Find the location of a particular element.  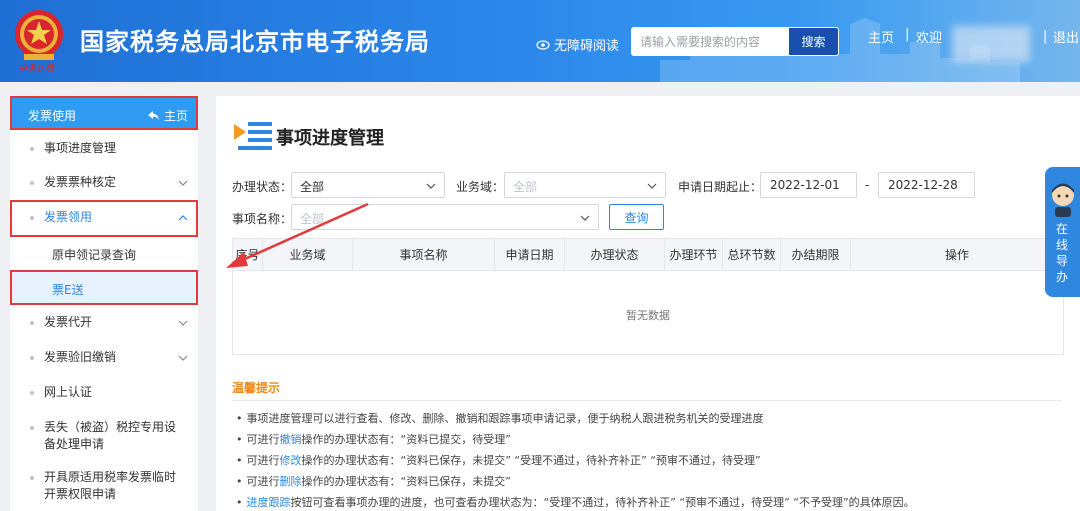

column-header: 业务域 is located at coordinates (308, 255).